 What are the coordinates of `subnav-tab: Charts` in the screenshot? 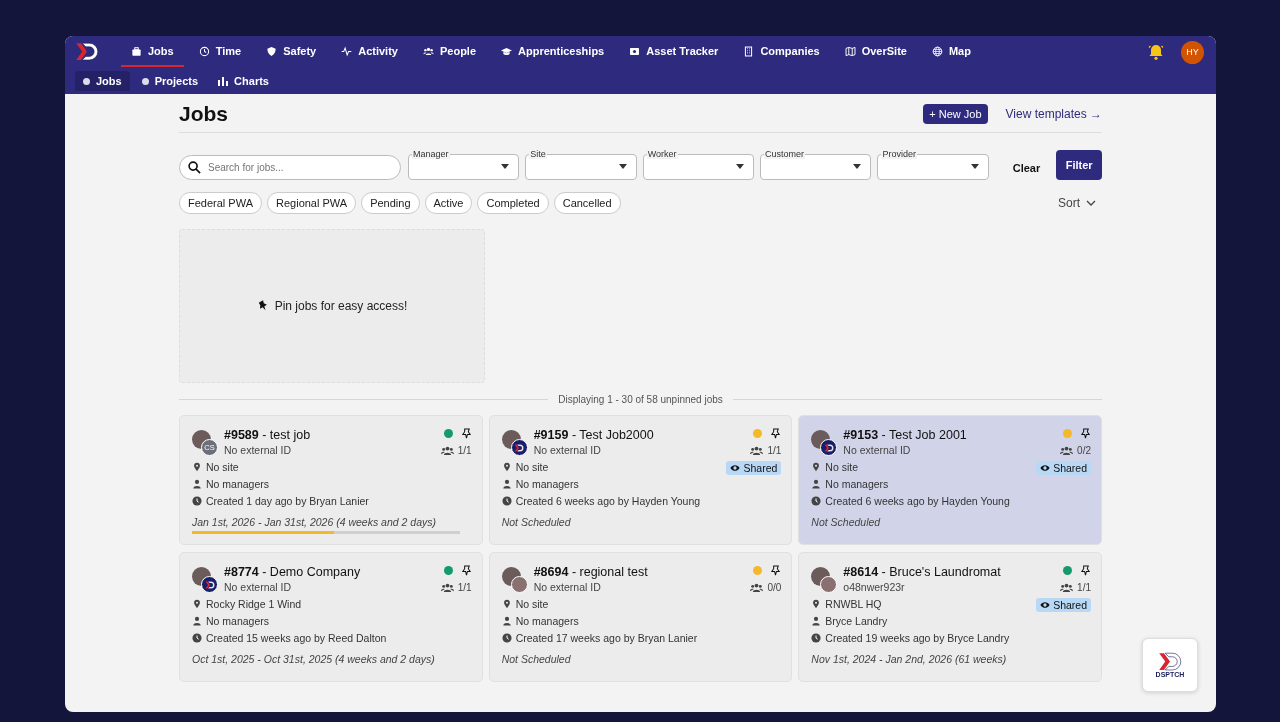 It's located at (243, 81).